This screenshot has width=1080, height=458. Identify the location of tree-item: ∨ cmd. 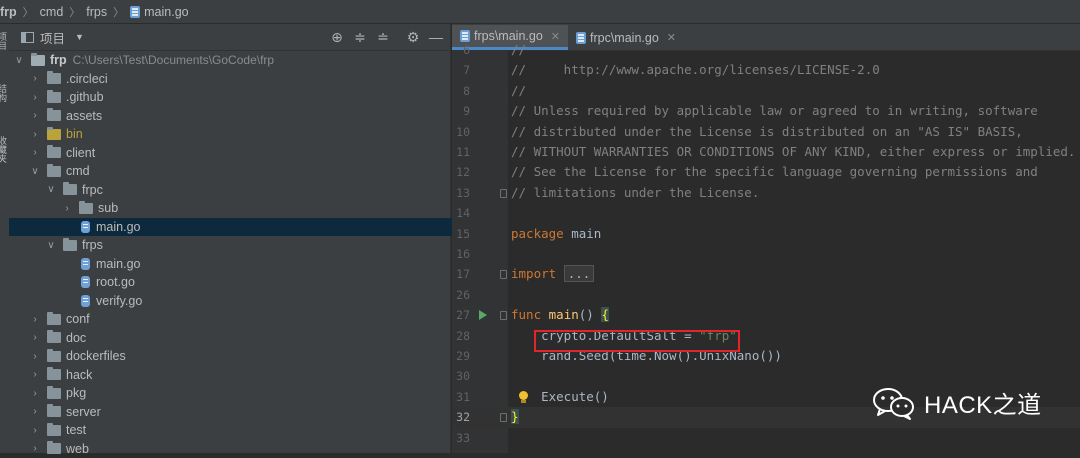
(239, 171).